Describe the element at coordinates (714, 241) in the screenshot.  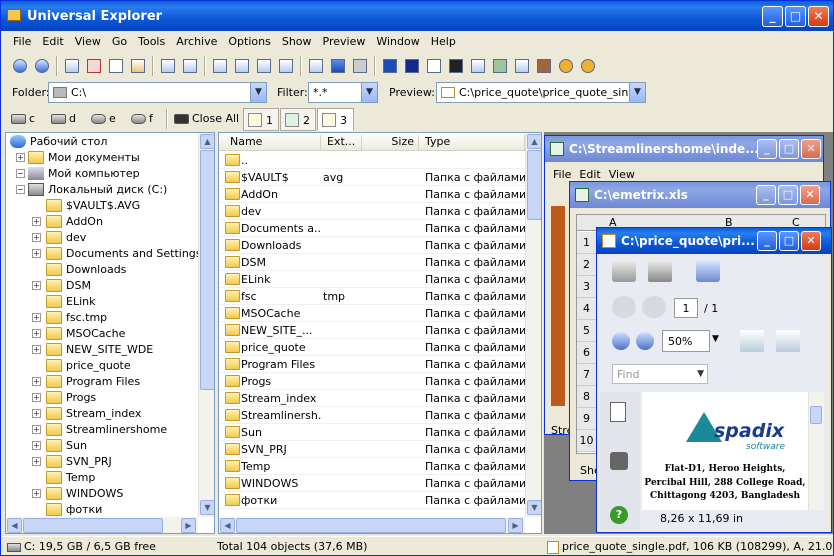
I see `mdi-title-bar: C:\price_quote\pri... _ □ ✕` at that location.